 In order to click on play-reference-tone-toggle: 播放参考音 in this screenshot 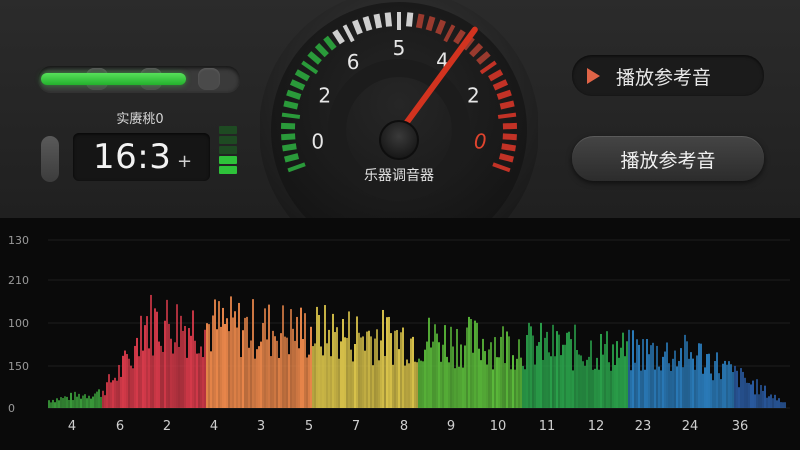, I will do `click(668, 75)`.